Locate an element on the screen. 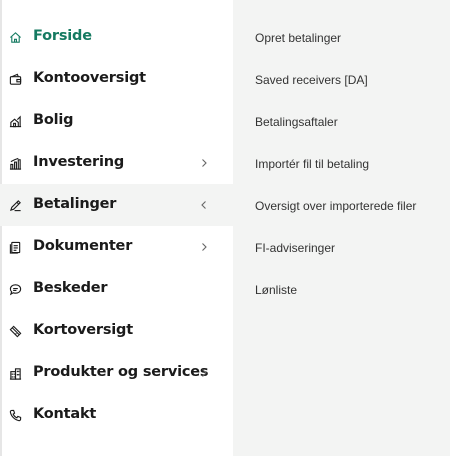 The width and height of the screenshot is (450, 456). nav-item-produkter-og-services: Produkter og services is located at coordinates (116, 373).